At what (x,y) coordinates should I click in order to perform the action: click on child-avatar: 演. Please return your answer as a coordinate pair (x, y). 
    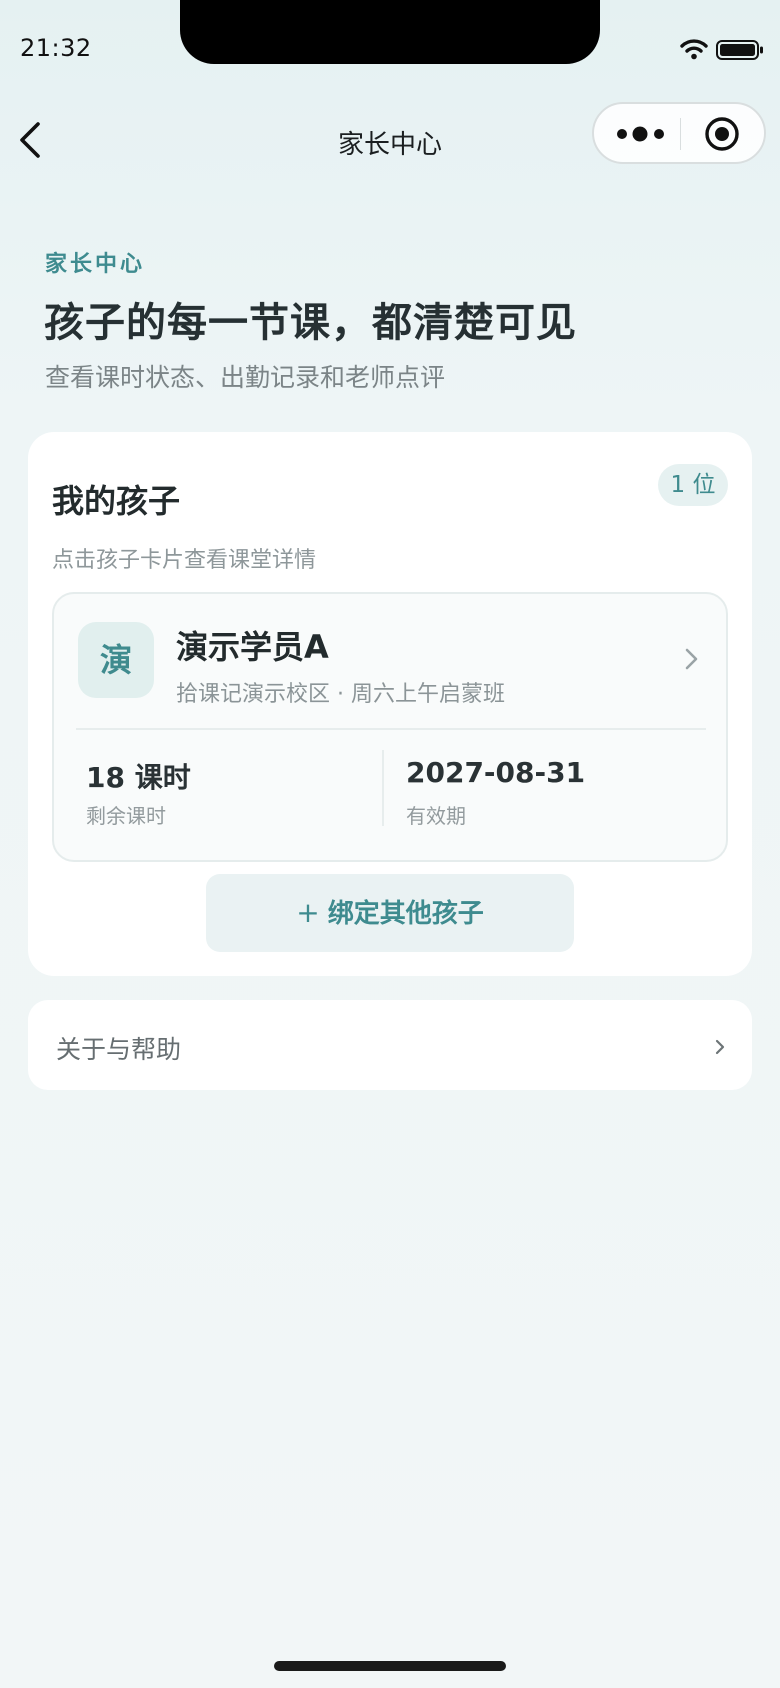
    Looking at the image, I should click on (116, 660).